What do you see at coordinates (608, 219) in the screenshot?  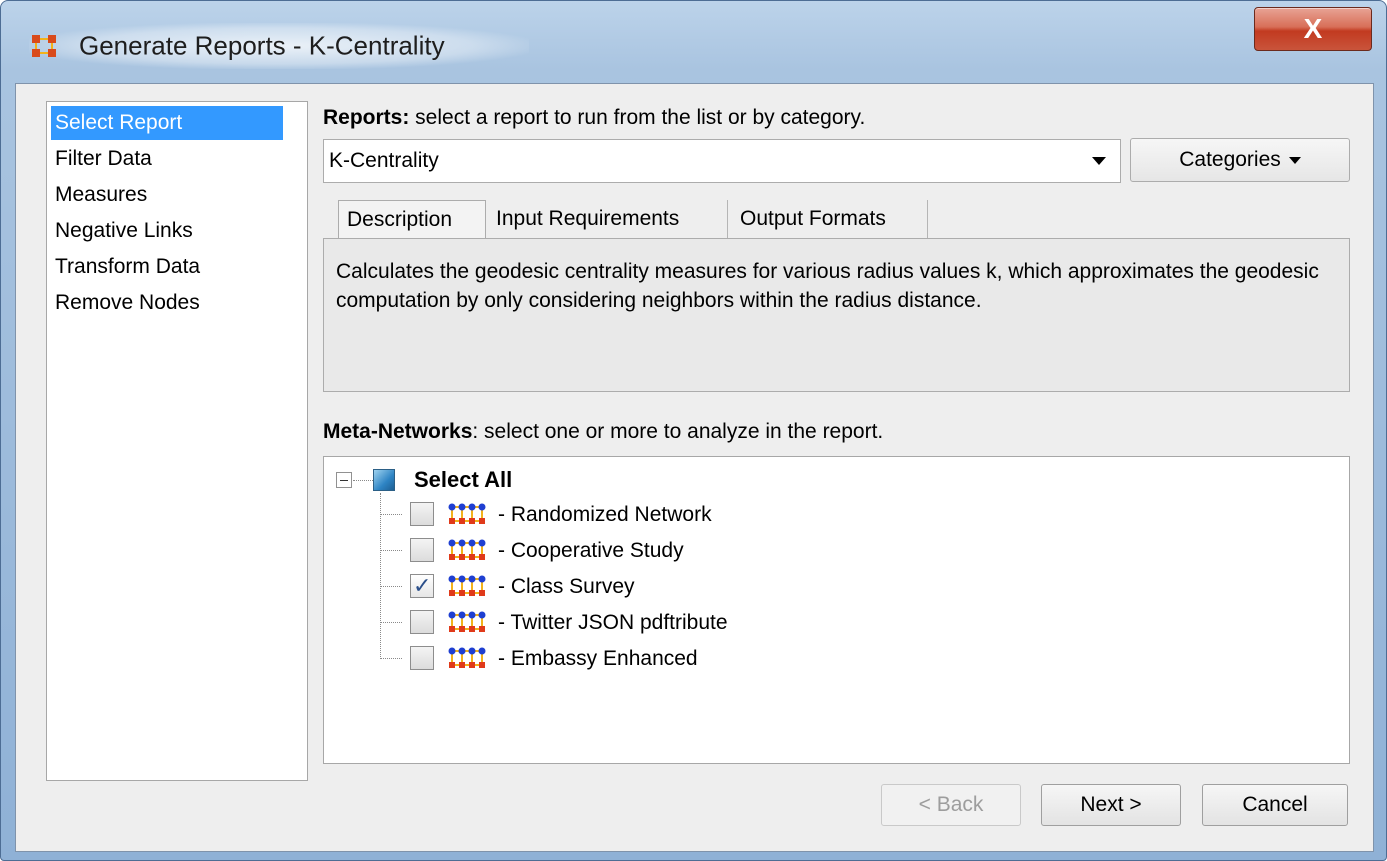 I see `tab-input-requirements: Input Requirements` at bounding box center [608, 219].